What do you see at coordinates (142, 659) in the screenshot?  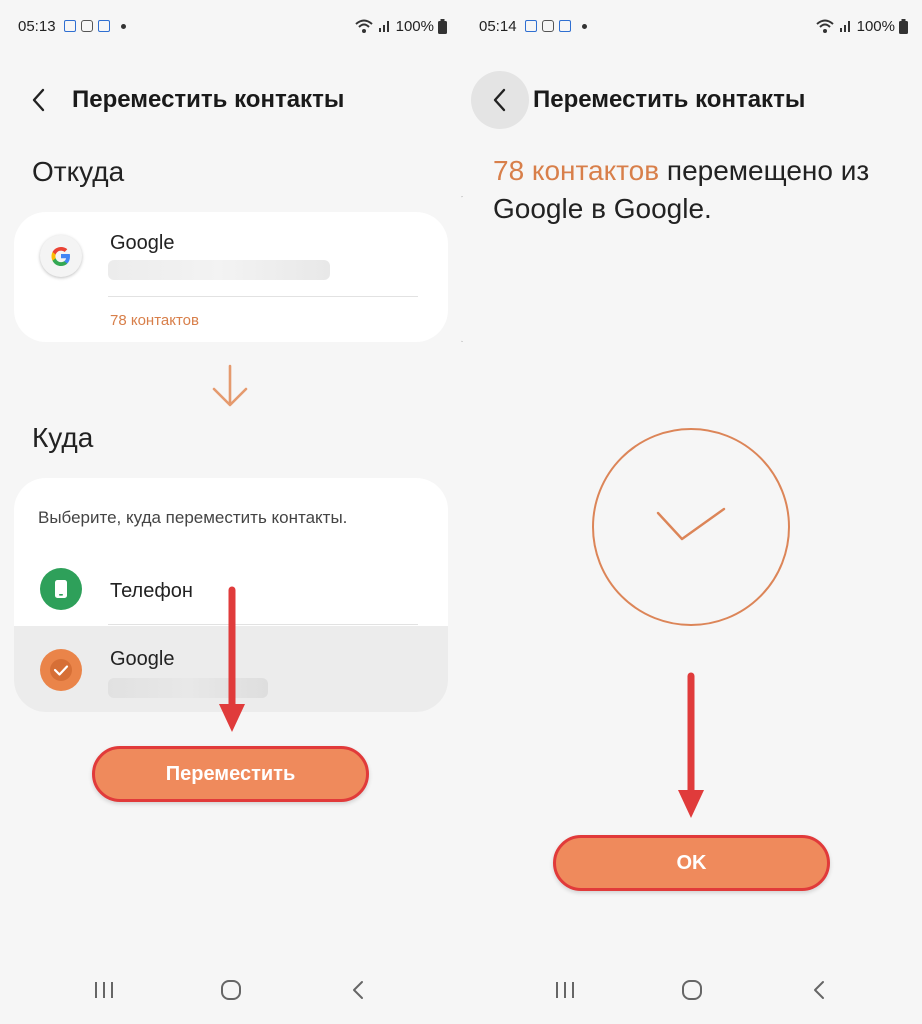 I see `option-google-label: Google` at bounding box center [142, 659].